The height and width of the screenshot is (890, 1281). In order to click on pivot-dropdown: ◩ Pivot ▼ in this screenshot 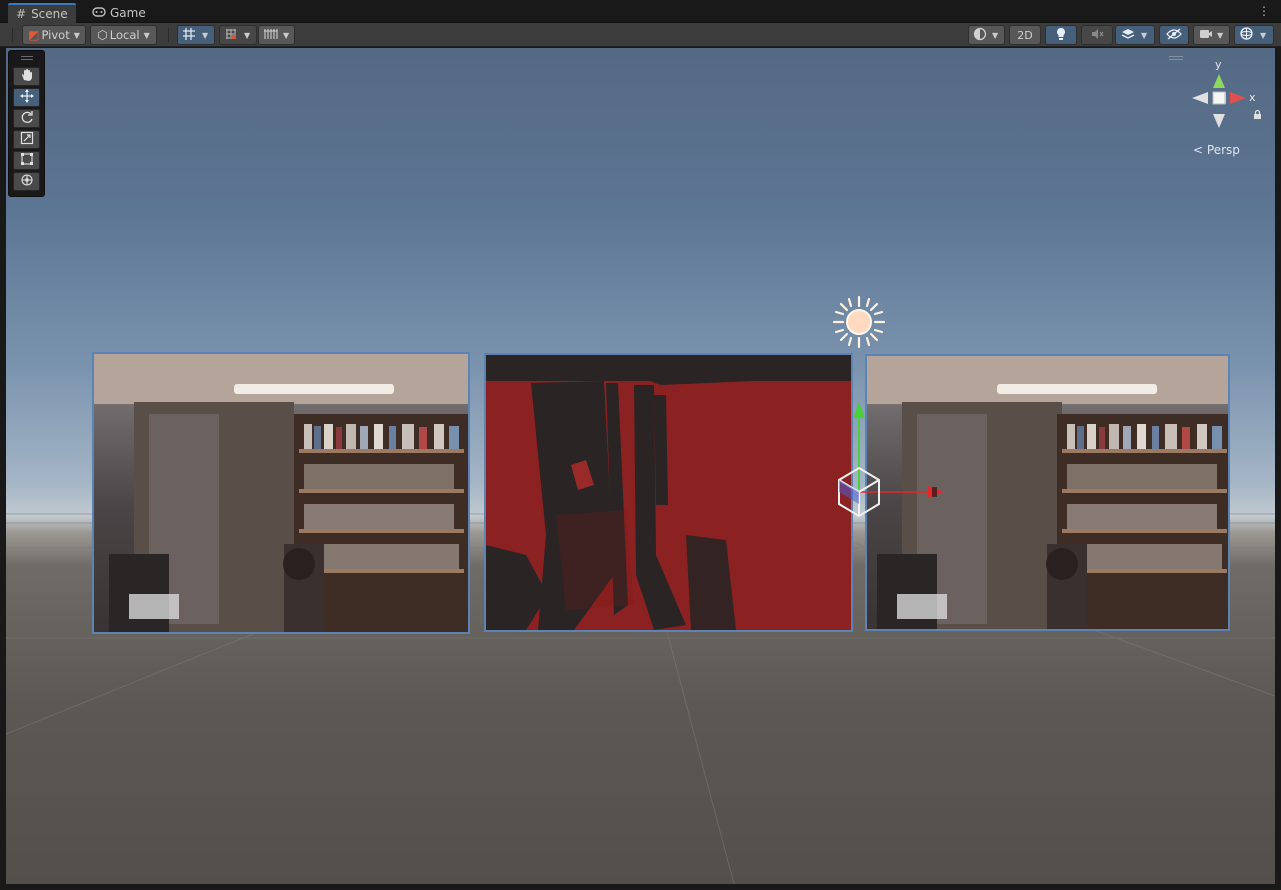, I will do `click(54, 35)`.